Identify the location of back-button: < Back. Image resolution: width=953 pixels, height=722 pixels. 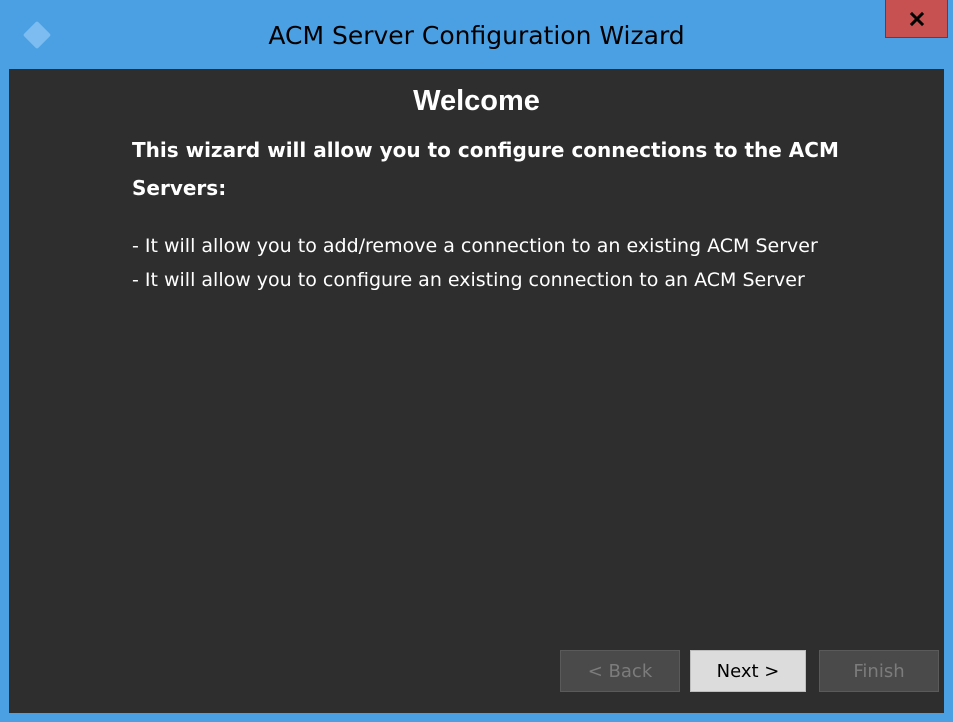
(620, 671).